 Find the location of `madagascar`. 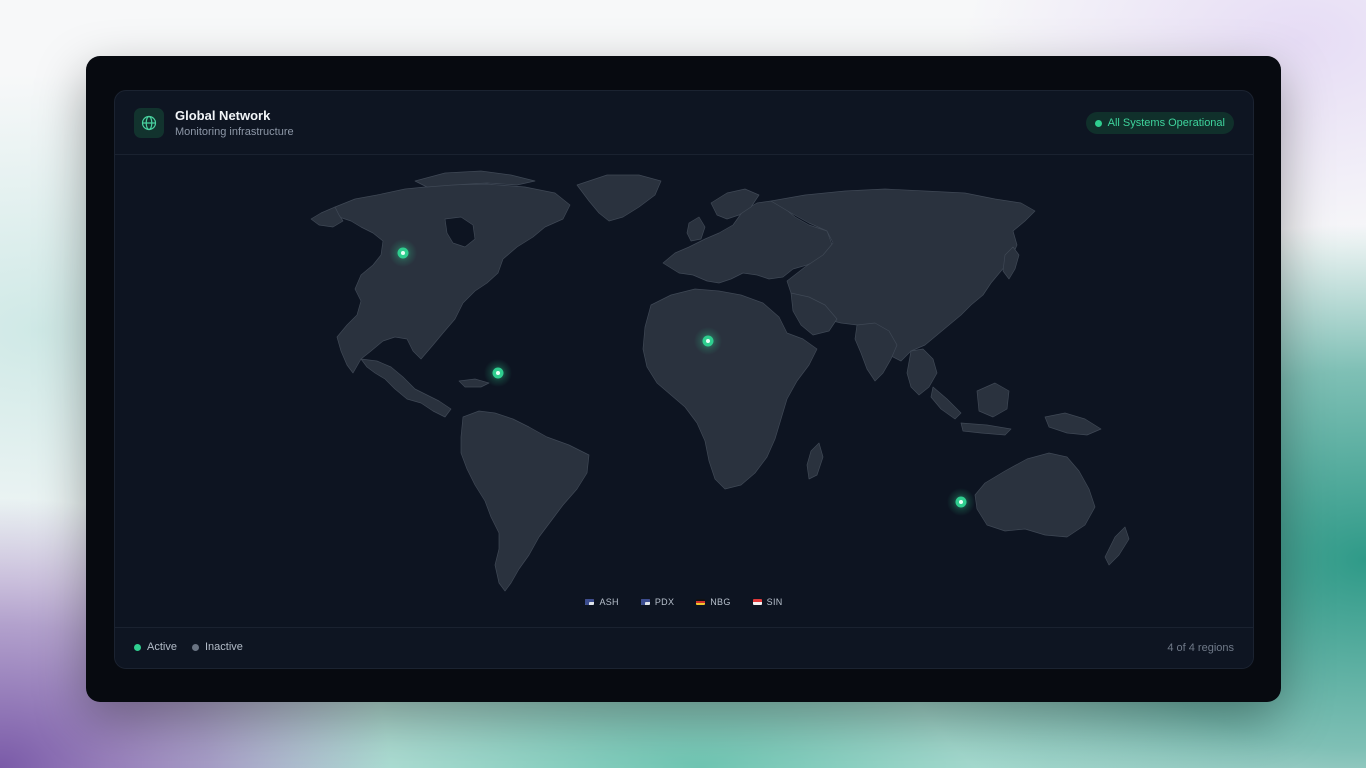

madagascar is located at coordinates (815, 461).